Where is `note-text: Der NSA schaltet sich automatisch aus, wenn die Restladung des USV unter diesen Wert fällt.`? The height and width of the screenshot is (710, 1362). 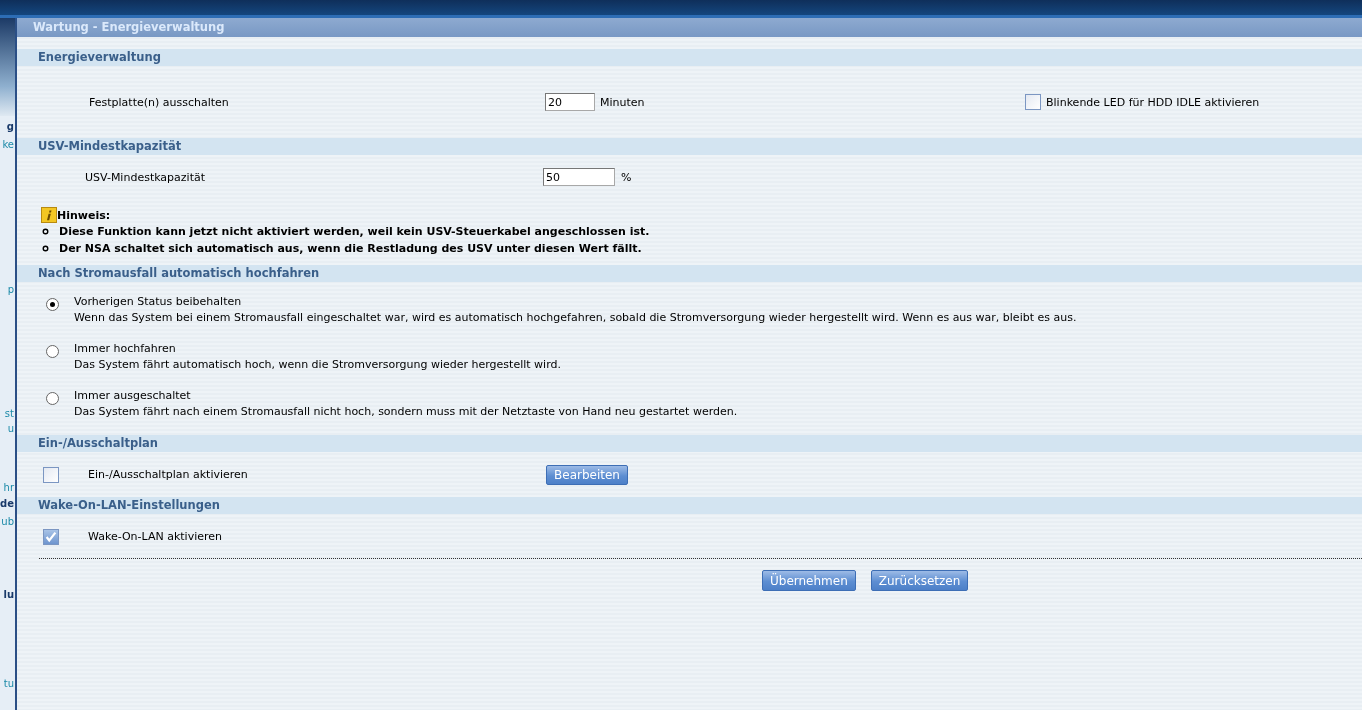
note-text: Der NSA schaltet sich automatisch aus, wenn die Restladung des USV unter diesen Wert fällt. is located at coordinates (350, 248).